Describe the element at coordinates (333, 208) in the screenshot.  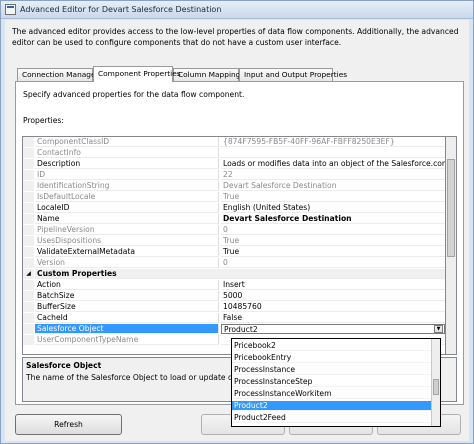
I see `property-value: English (United States)` at that location.